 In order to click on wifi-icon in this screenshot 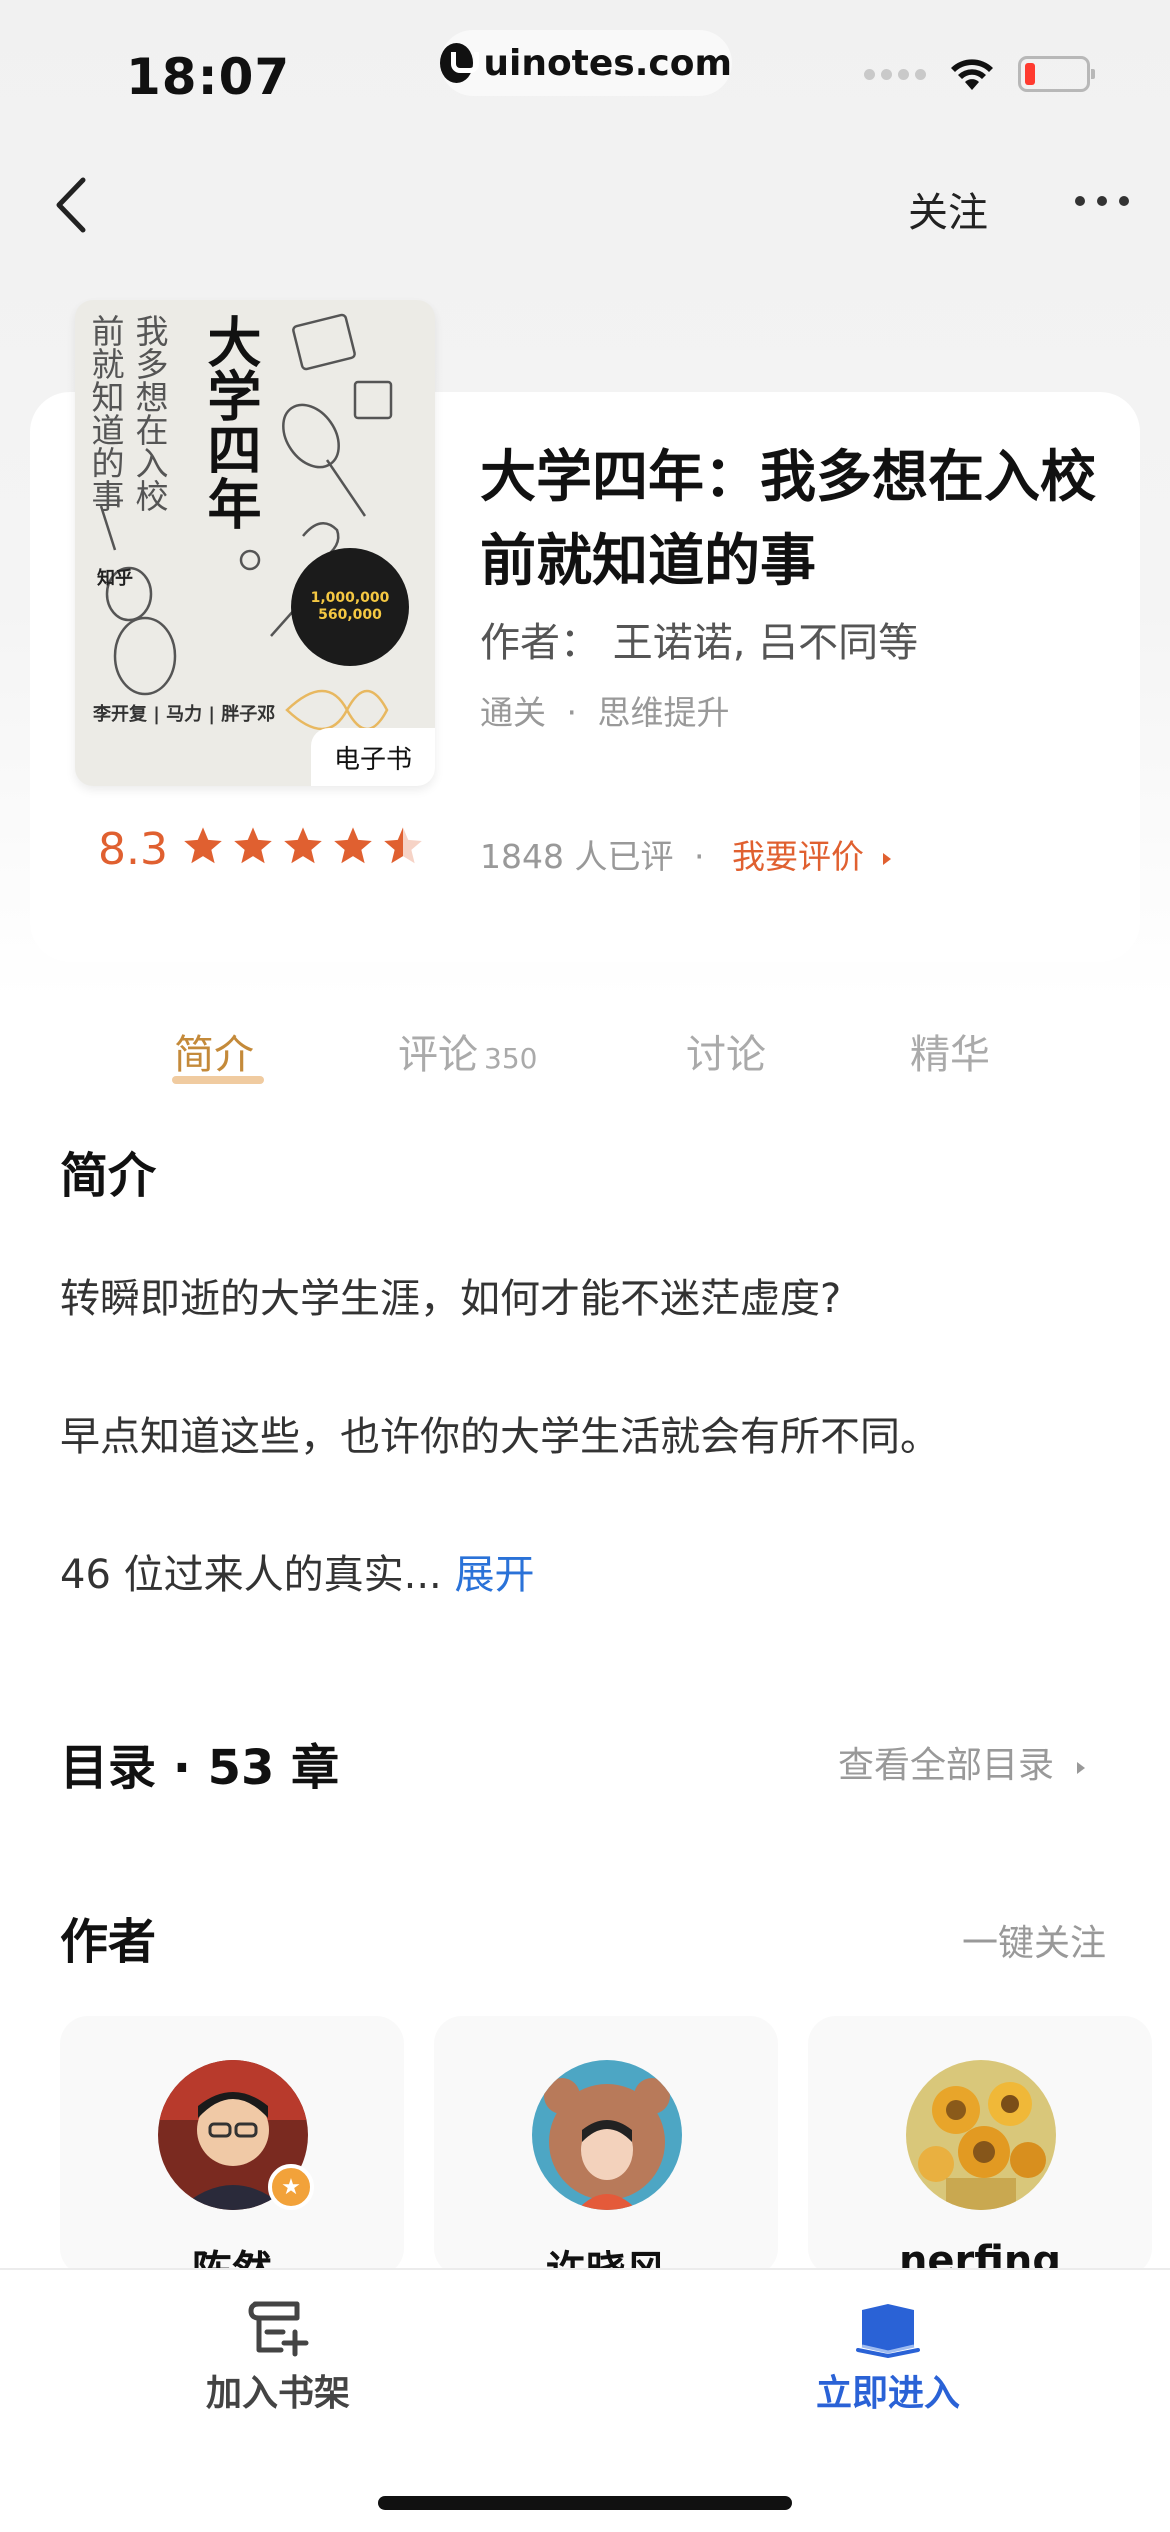, I will do `click(972, 74)`.